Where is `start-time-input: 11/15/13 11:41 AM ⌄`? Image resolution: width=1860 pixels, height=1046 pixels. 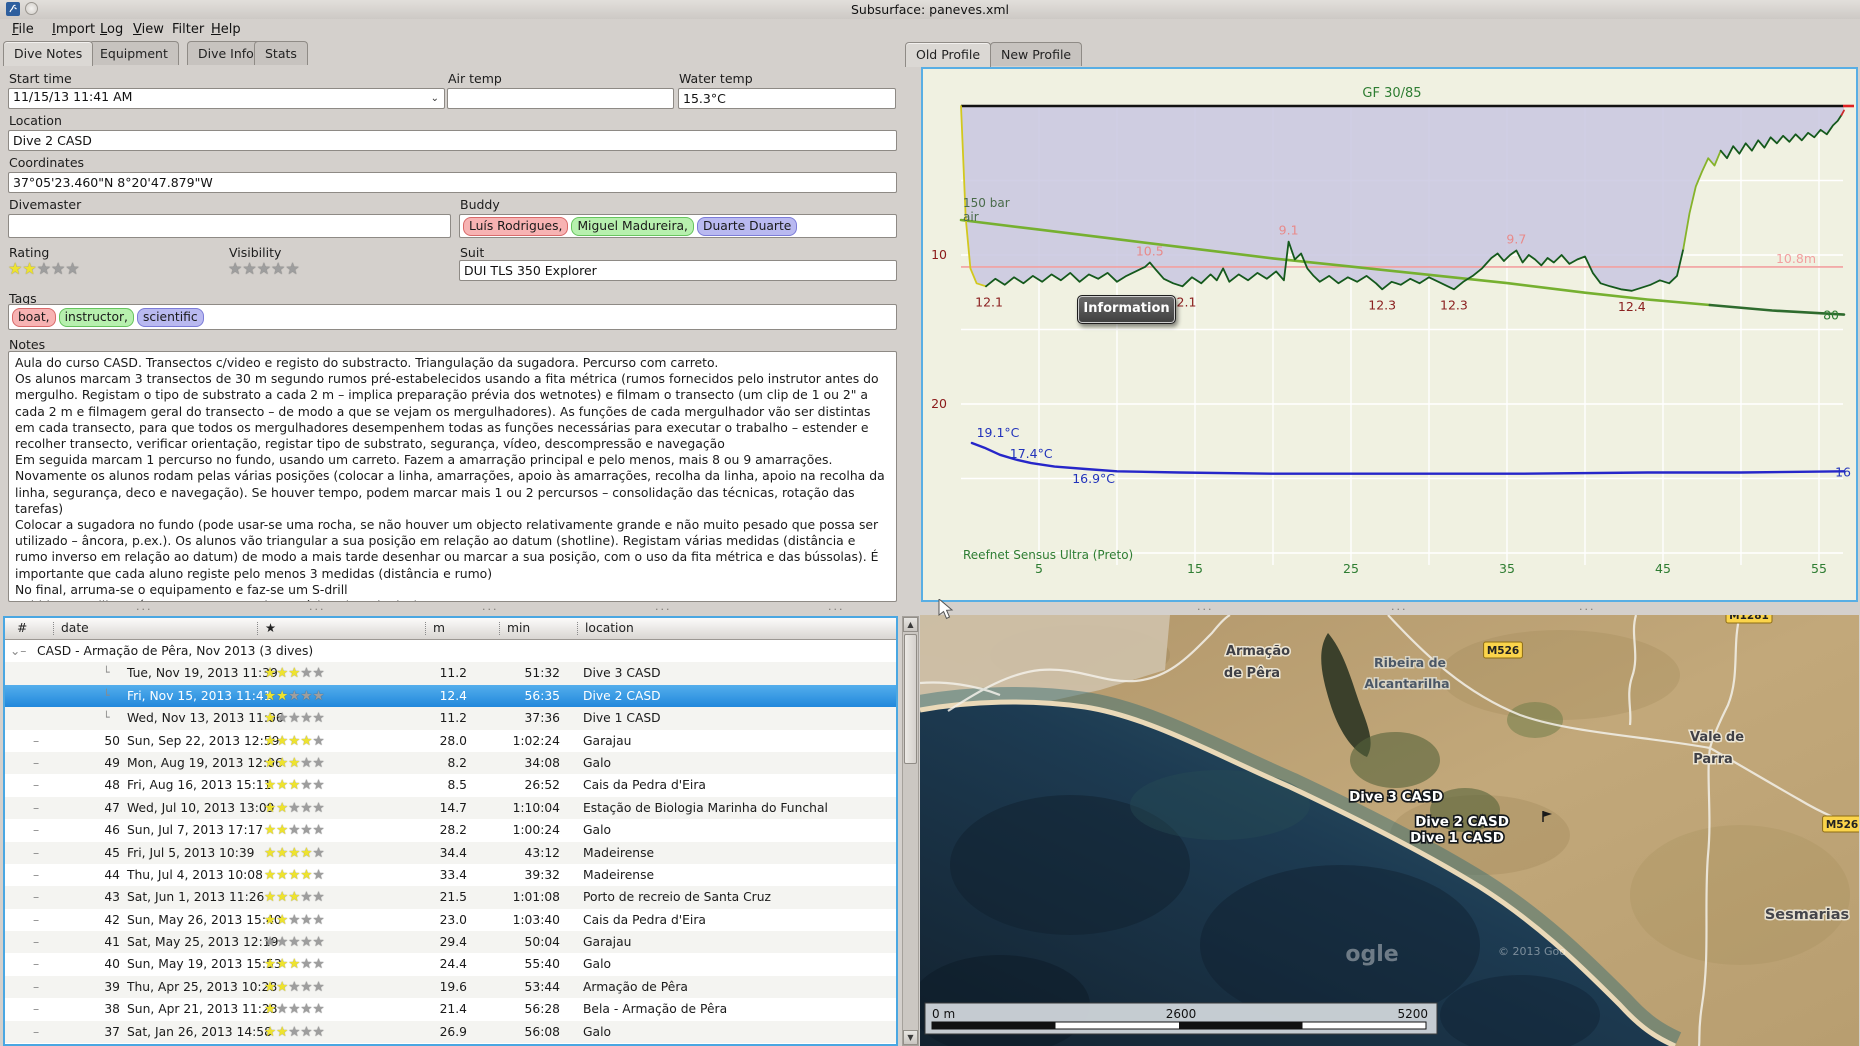 start-time-input: 11/15/13 11:41 AM ⌄ is located at coordinates (226, 98).